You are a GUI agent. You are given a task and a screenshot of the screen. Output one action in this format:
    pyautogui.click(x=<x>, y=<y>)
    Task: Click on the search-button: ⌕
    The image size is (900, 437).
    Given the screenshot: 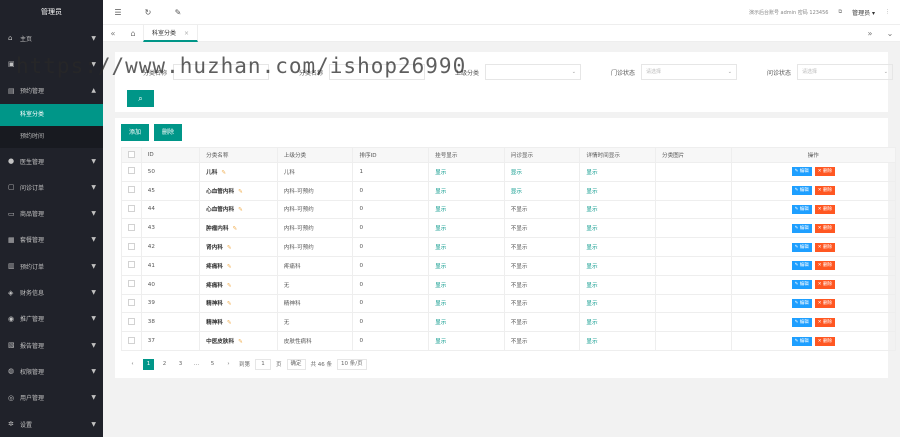 What is the action you would take?
    pyautogui.click(x=140, y=98)
    